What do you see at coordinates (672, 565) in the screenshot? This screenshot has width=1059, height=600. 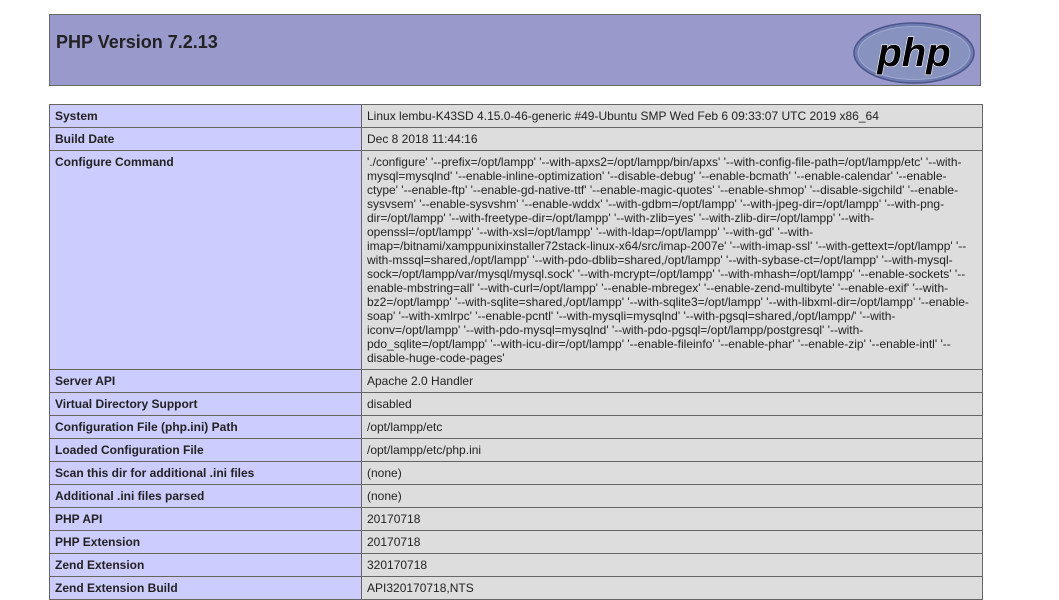 I see `row-value: 320170718` at bounding box center [672, 565].